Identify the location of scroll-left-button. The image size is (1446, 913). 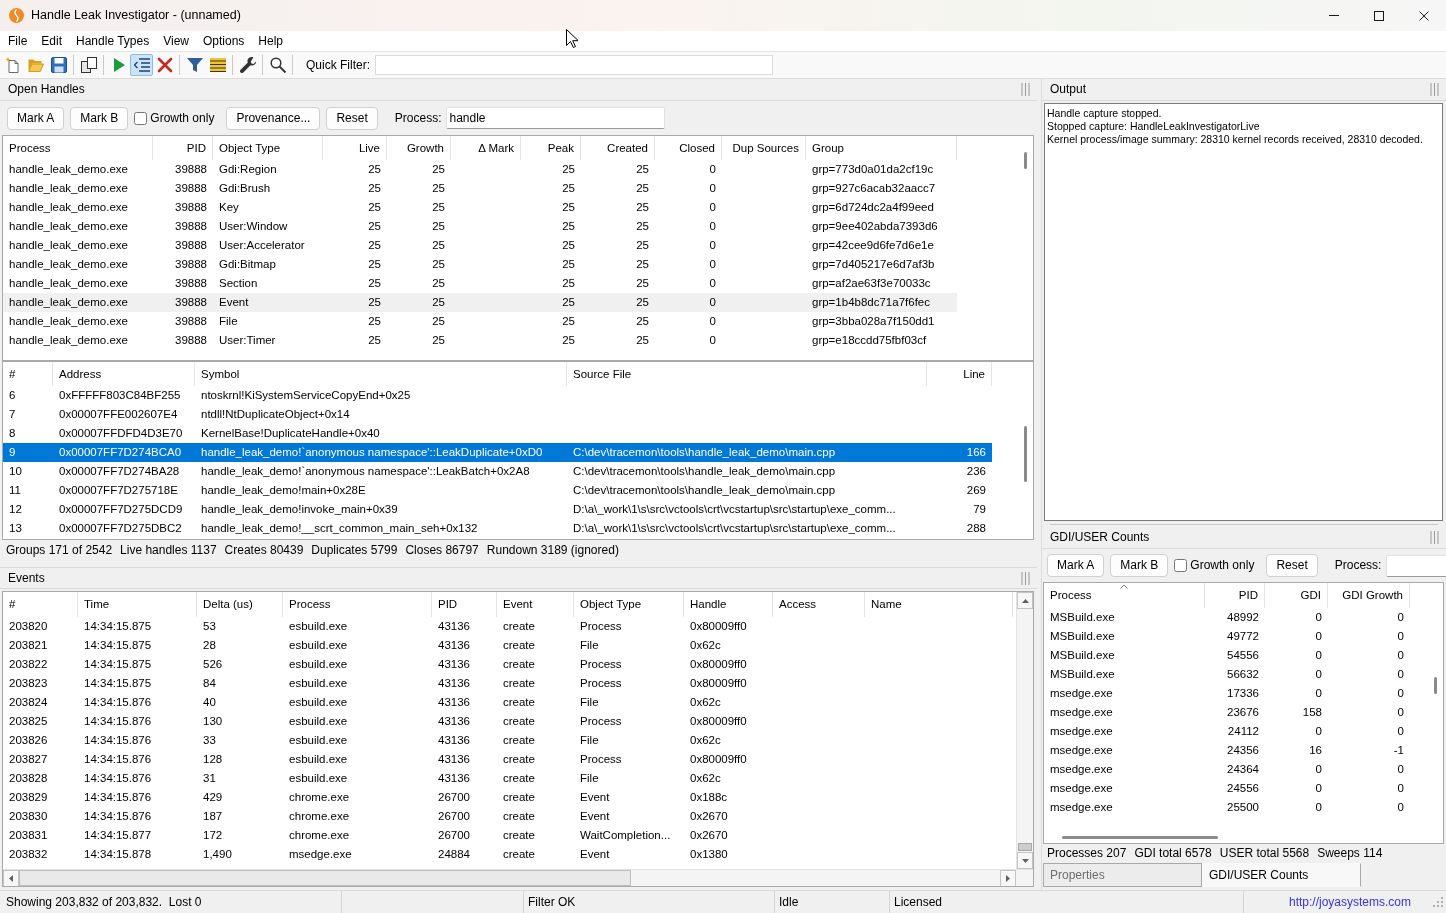
(11, 878).